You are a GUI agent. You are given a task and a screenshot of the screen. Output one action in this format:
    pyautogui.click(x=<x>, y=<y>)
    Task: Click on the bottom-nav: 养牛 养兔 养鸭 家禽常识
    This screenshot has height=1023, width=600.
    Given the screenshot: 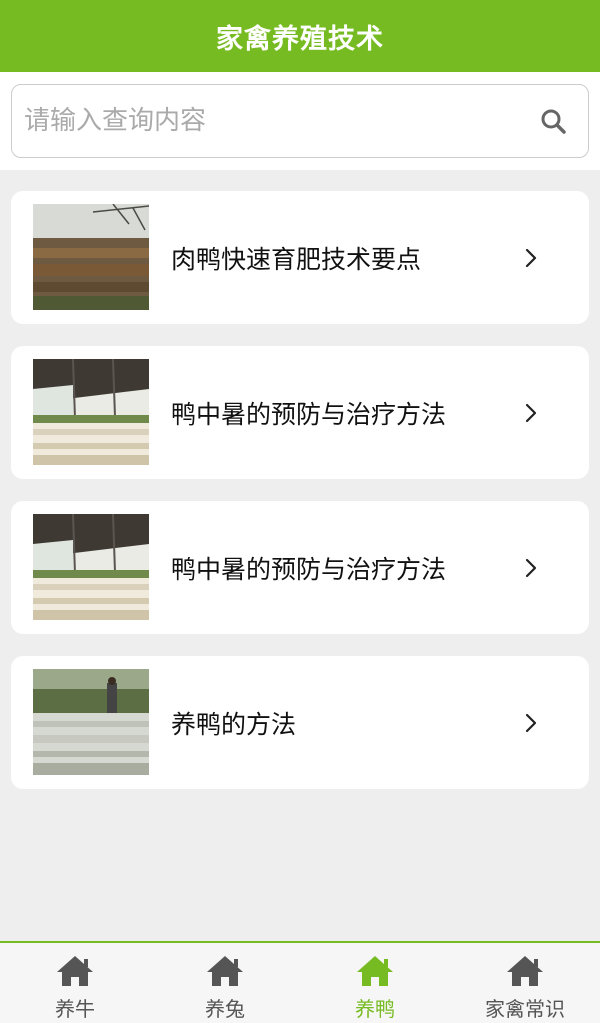 What is the action you would take?
    pyautogui.click(x=300, y=982)
    